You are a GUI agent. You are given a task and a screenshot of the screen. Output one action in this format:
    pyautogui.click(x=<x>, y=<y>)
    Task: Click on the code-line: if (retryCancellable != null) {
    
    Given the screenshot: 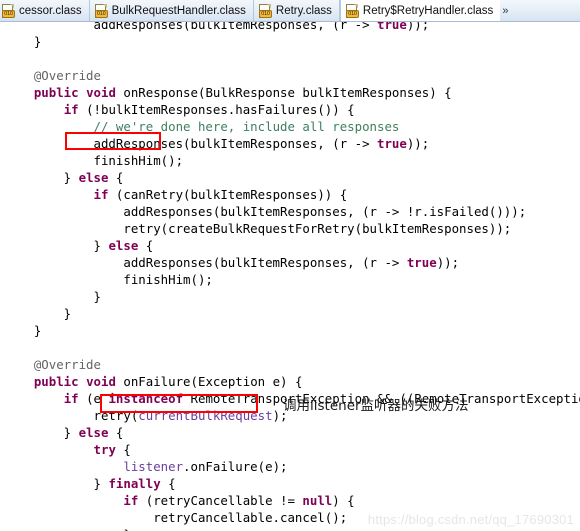 What is the action you would take?
    pyautogui.click(x=290, y=500)
    